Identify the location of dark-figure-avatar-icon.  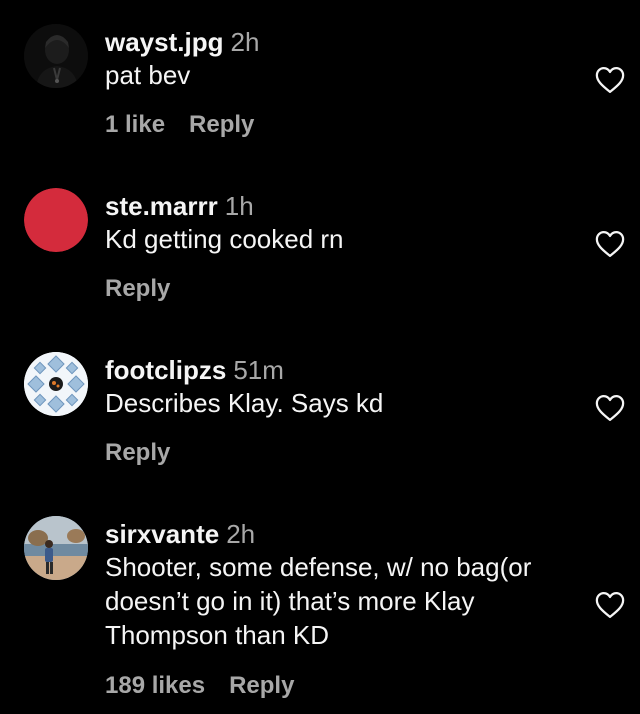
(56, 56).